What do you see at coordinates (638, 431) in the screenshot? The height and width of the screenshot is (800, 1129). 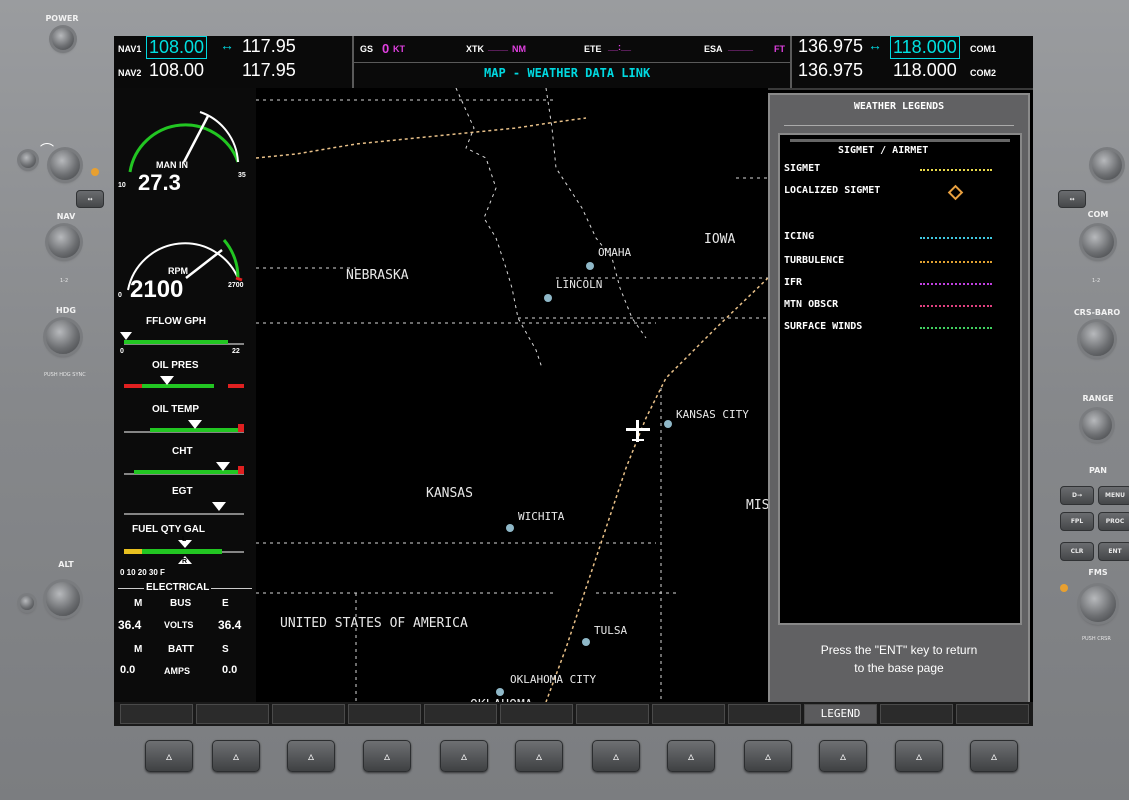 I see `aircraft-icon` at bounding box center [638, 431].